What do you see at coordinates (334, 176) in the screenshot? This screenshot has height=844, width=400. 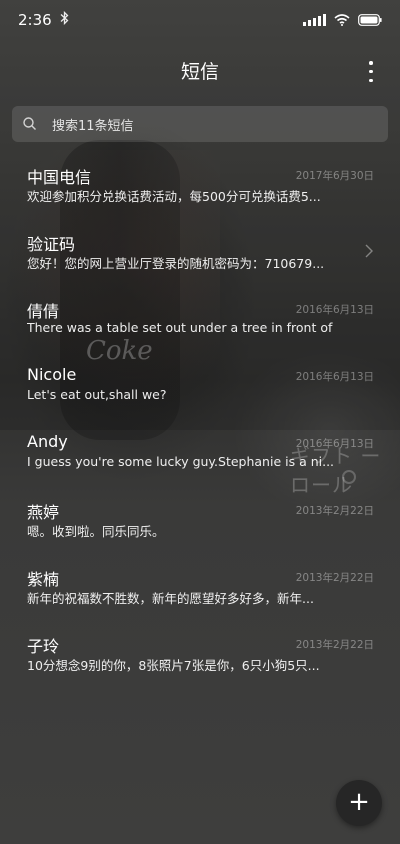 I see `conversation-date: 2017年6月30日` at bounding box center [334, 176].